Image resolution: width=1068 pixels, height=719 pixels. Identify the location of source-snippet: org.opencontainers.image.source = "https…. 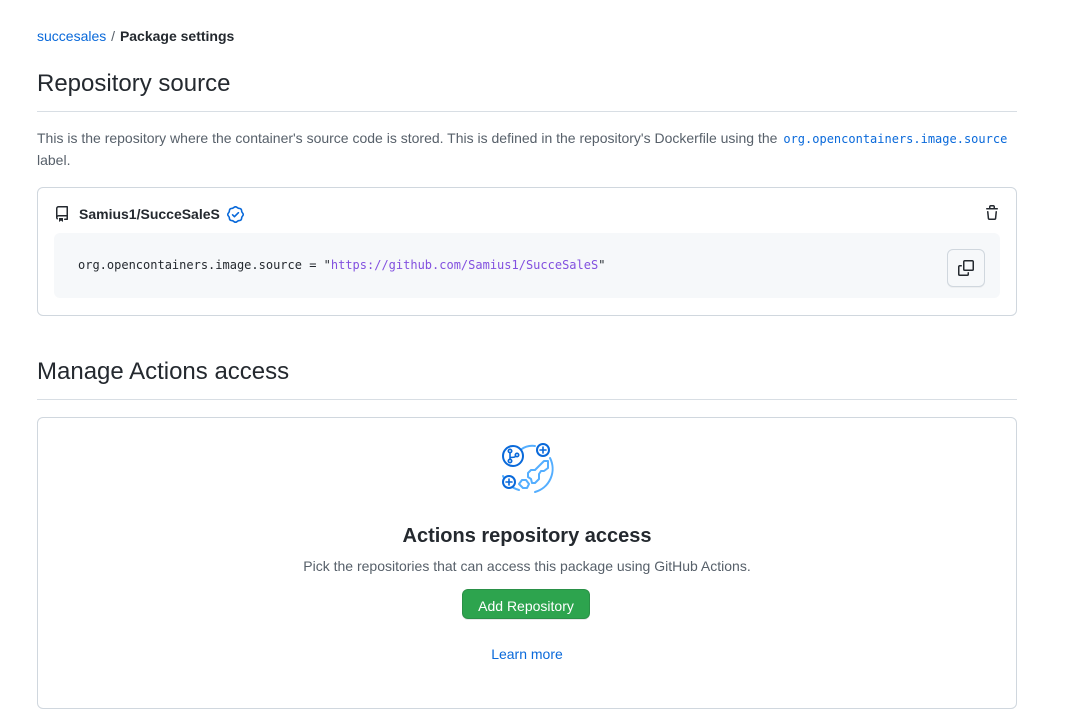
(527, 265).